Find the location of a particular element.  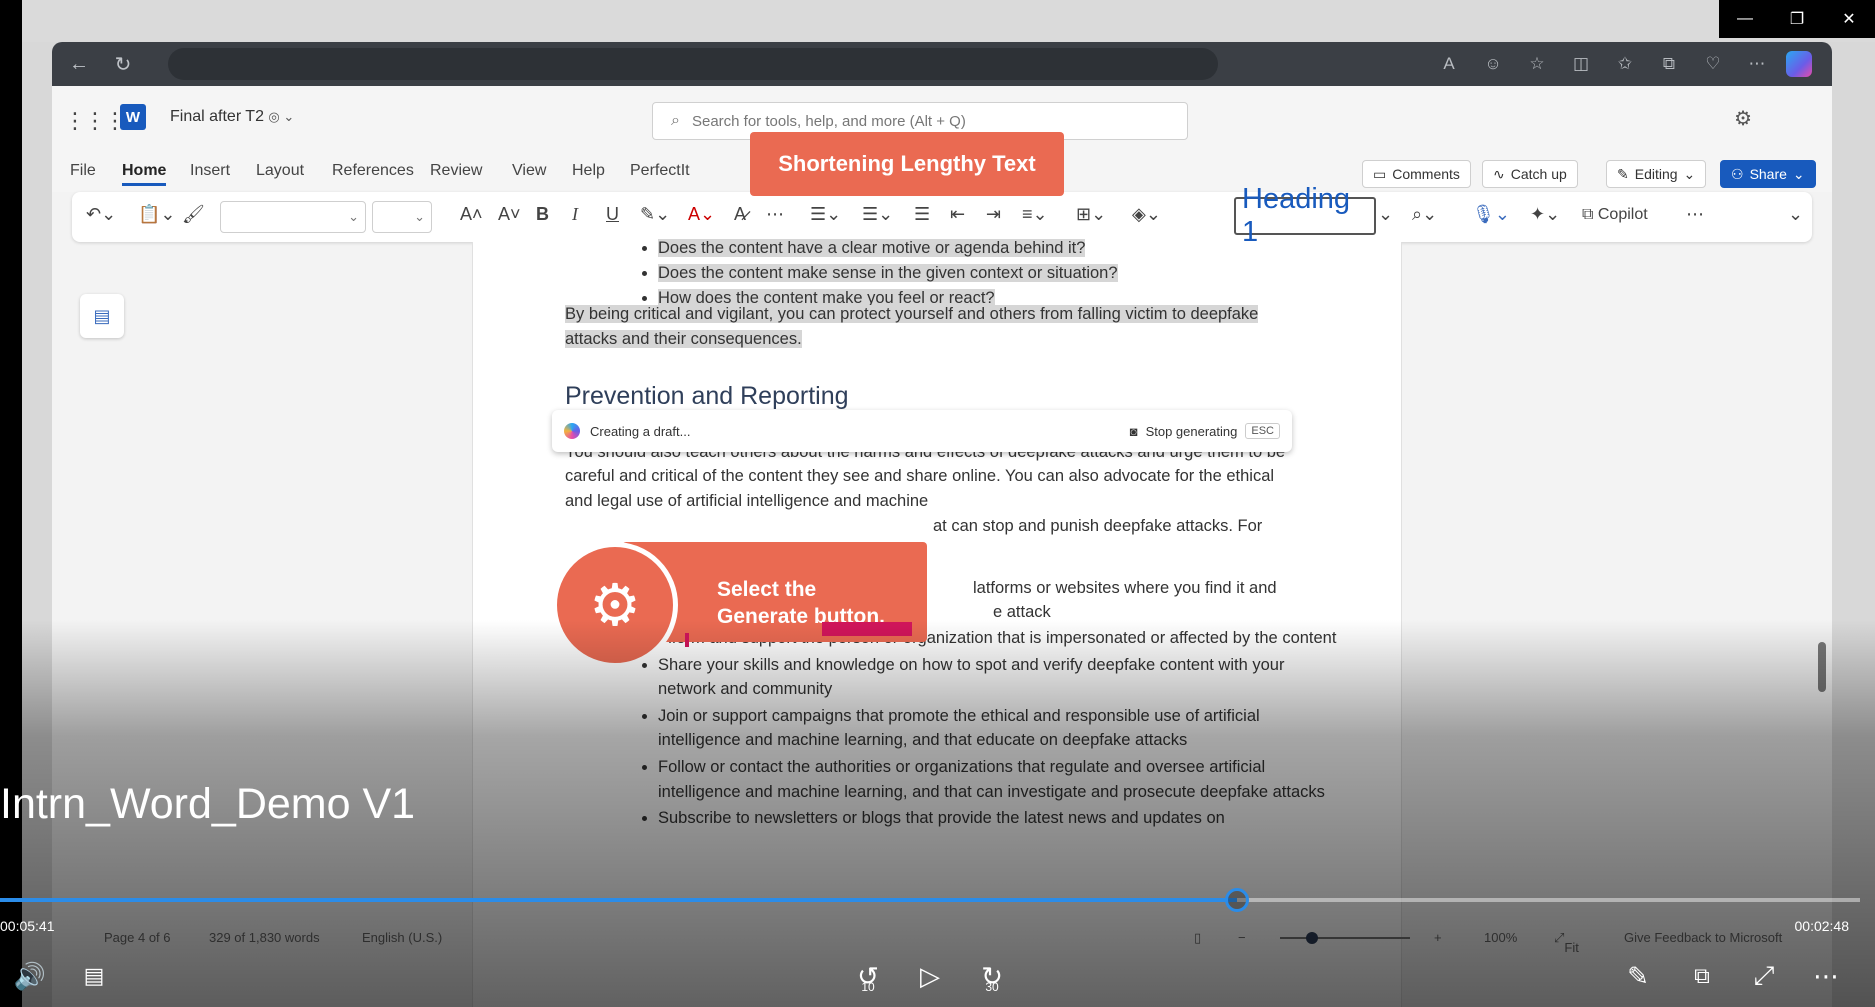

captions-icon: ▤ is located at coordinates (94, 976).